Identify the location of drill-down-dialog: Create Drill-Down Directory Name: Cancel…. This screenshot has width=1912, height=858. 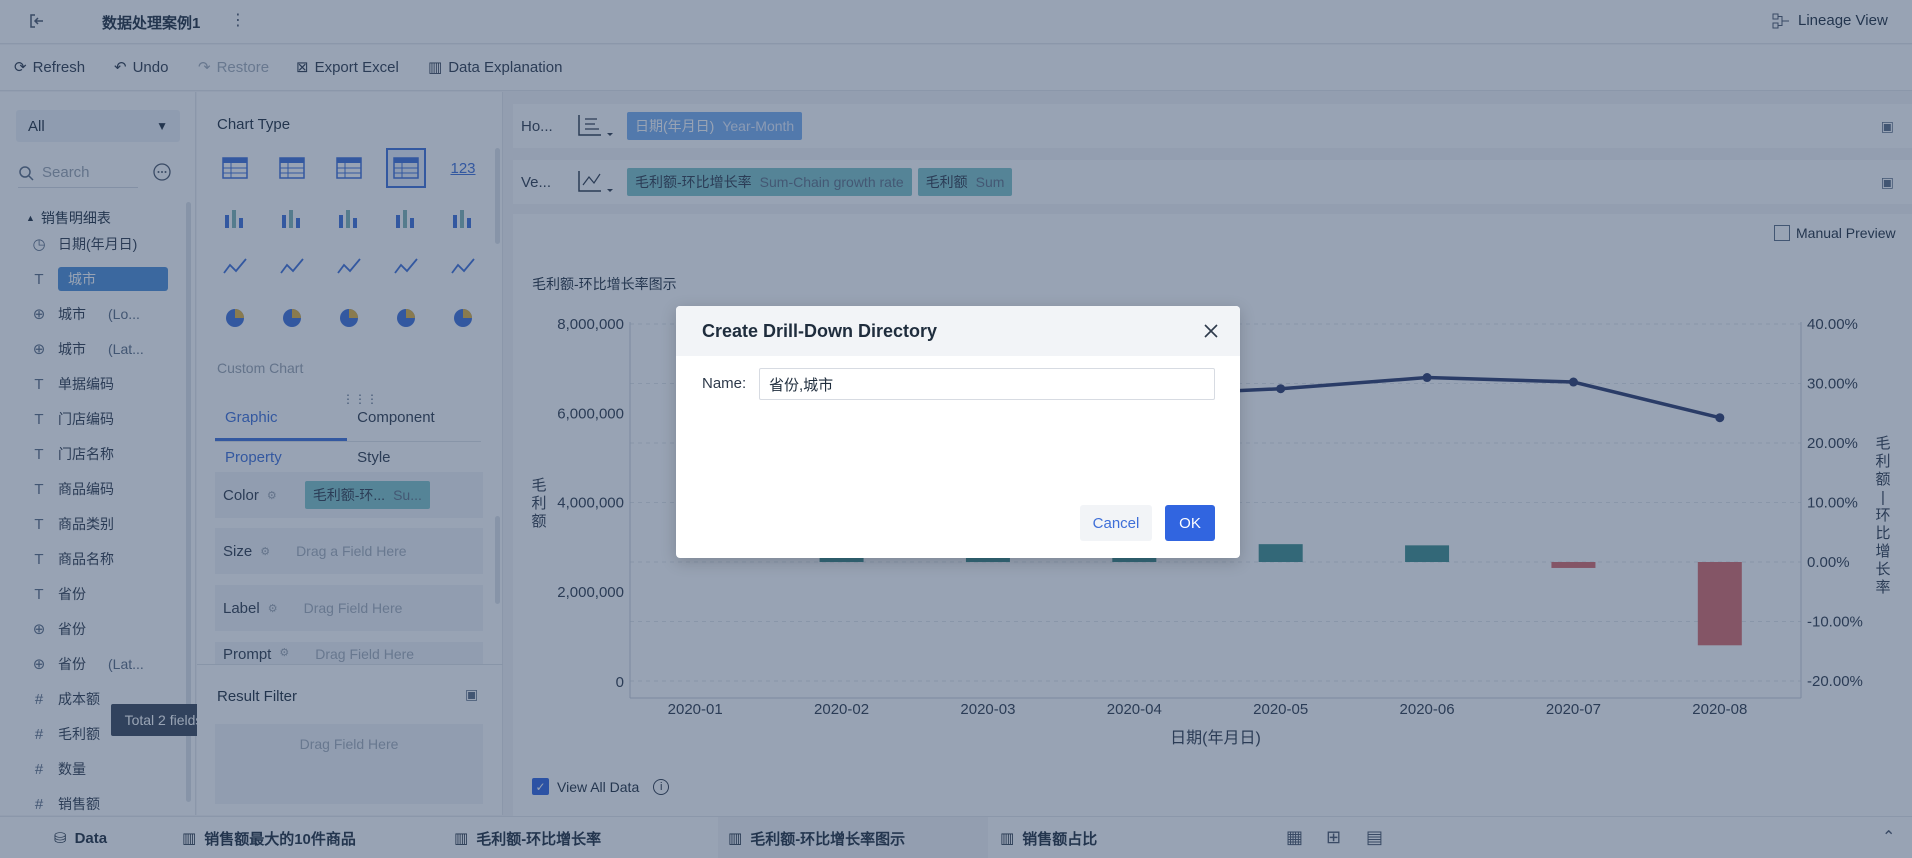
(958, 432).